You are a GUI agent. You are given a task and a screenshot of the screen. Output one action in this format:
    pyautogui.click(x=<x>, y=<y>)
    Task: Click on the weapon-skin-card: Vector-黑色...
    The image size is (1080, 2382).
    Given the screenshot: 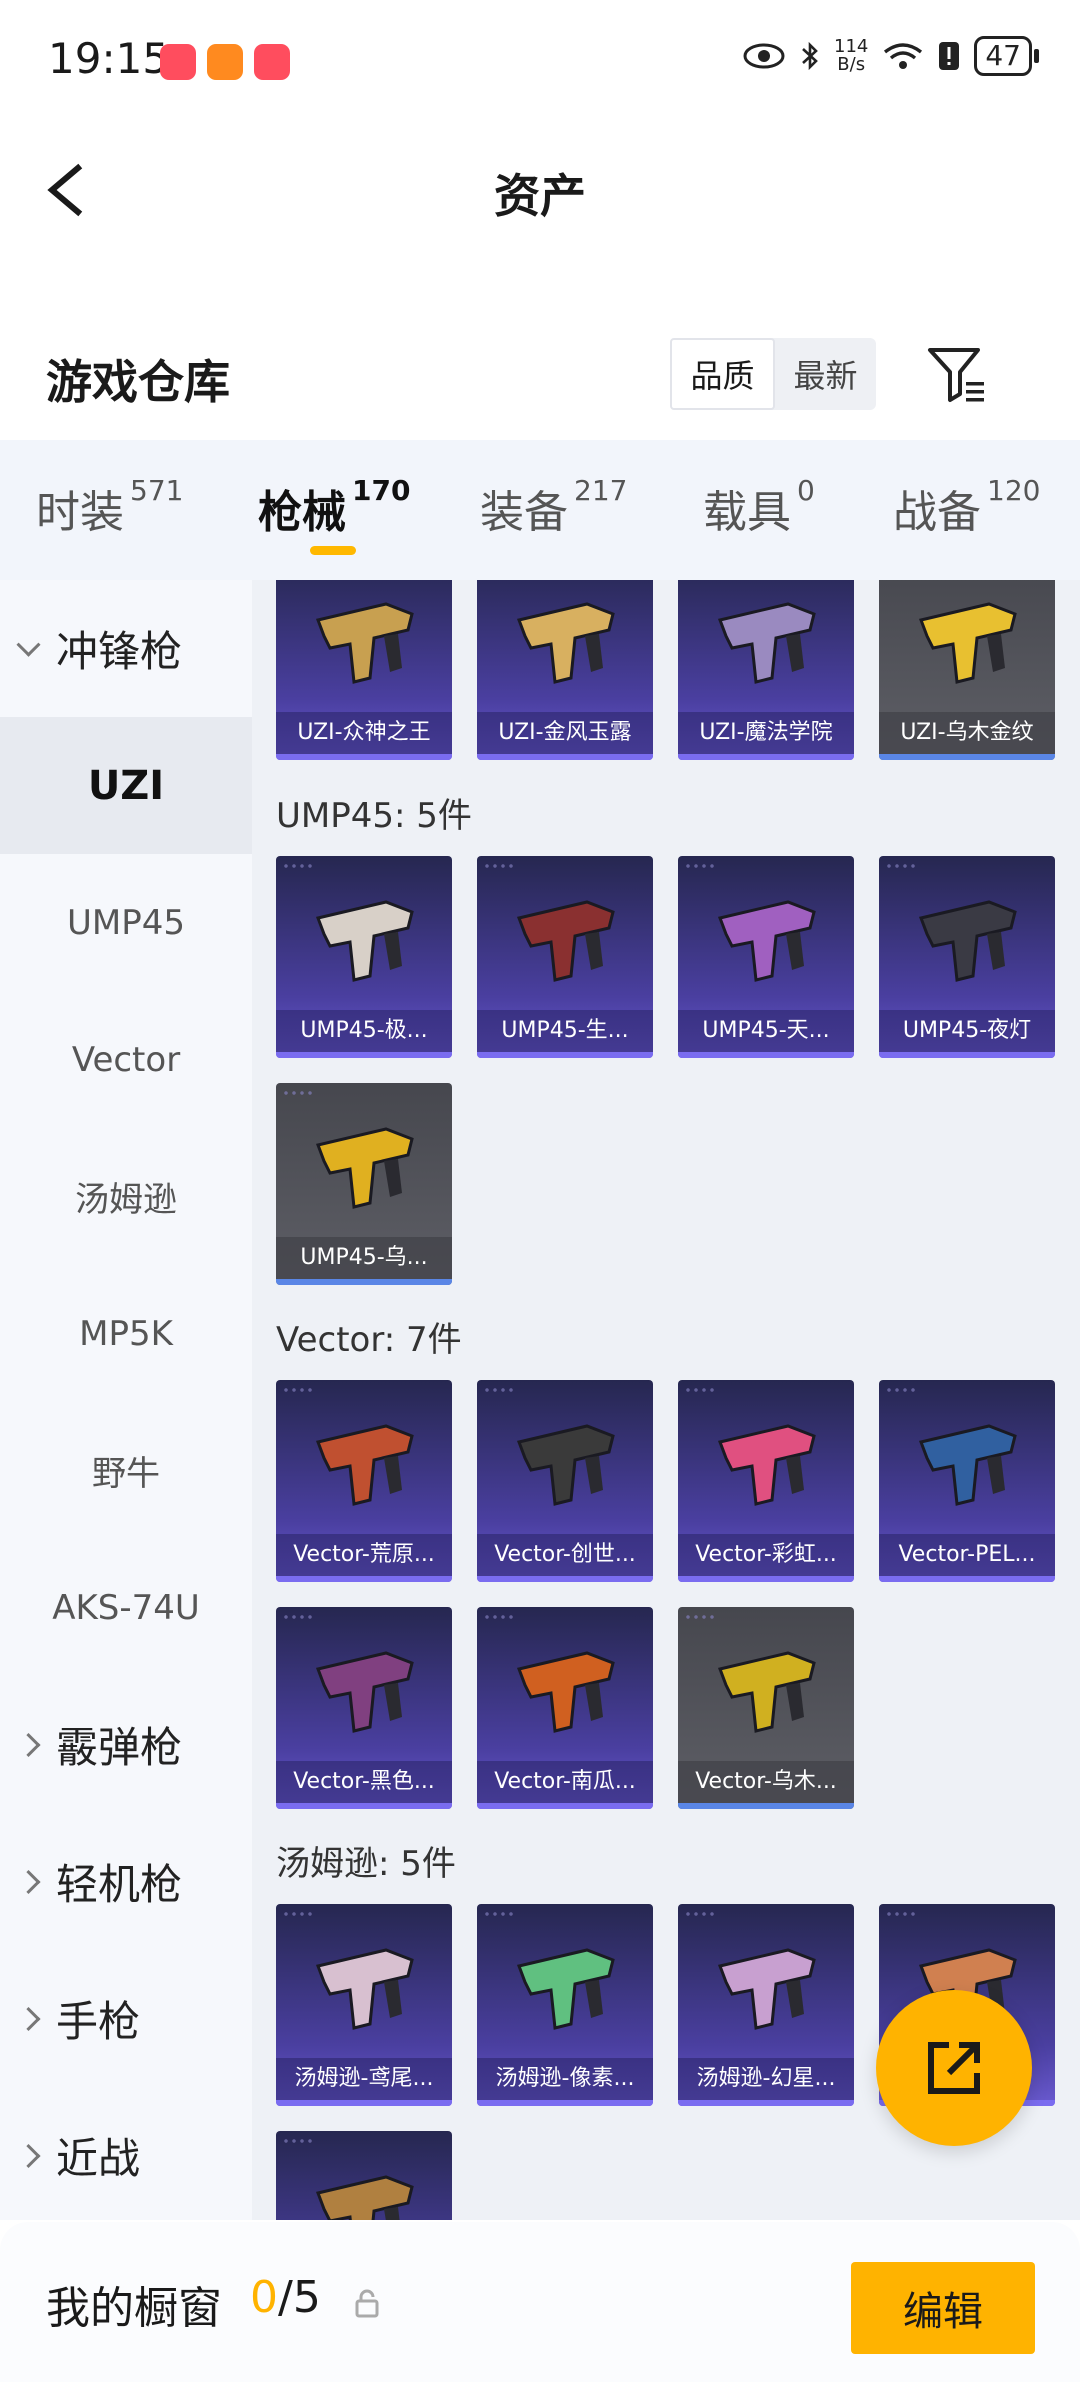 What is the action you would take?
    pyautogui.click(x=364, y=1708)
    